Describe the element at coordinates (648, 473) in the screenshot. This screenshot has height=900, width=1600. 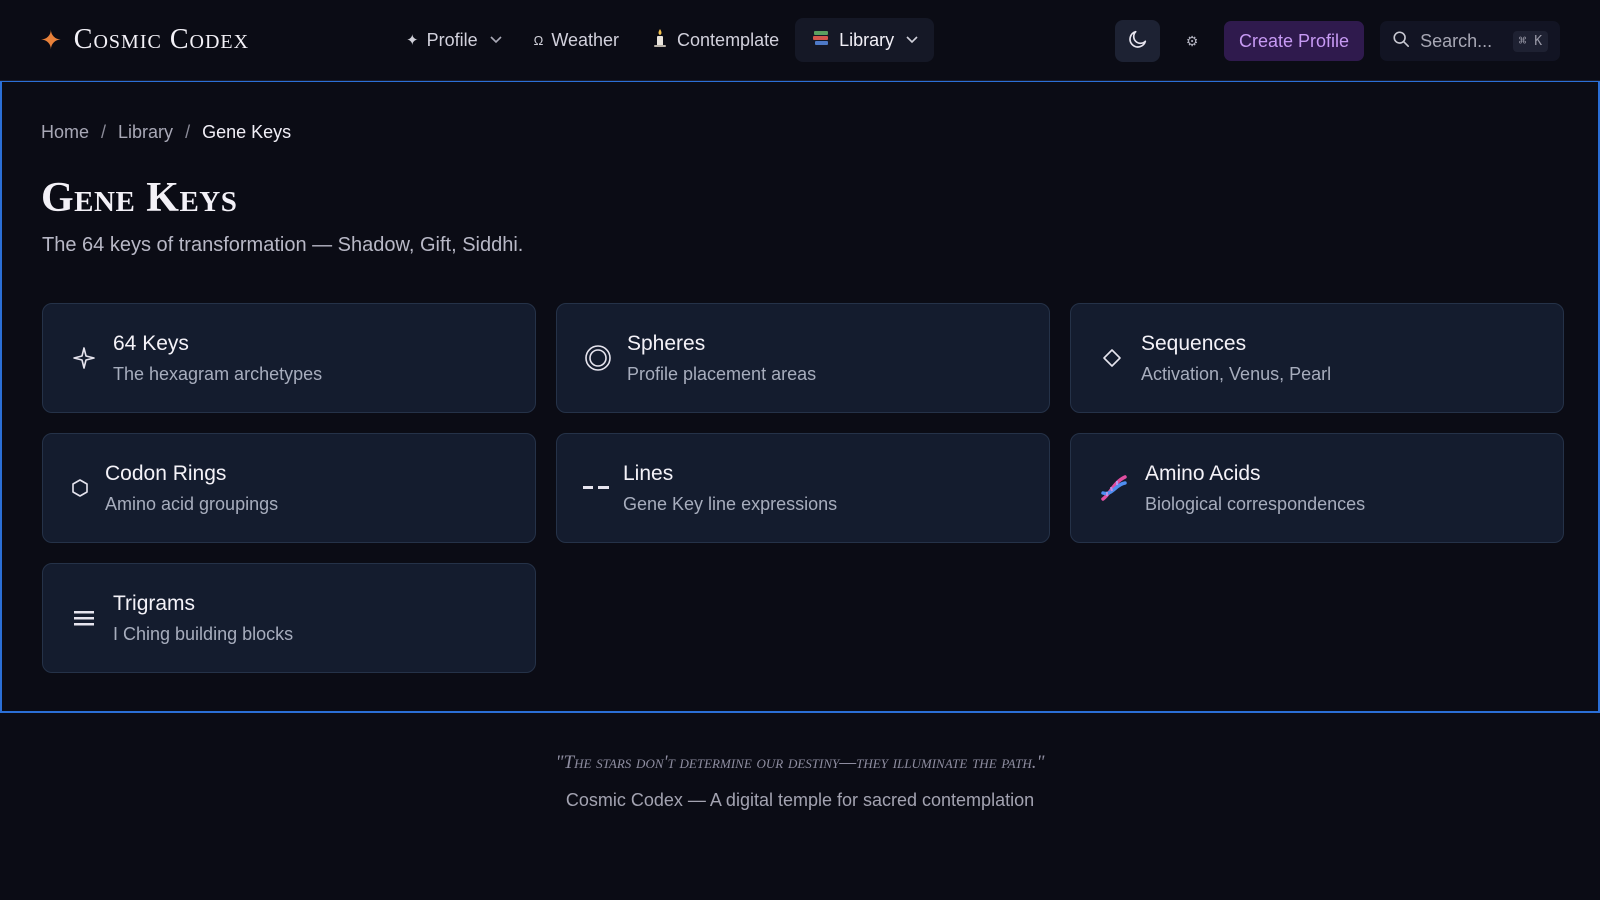
I see `card-title: Lines` at that location.